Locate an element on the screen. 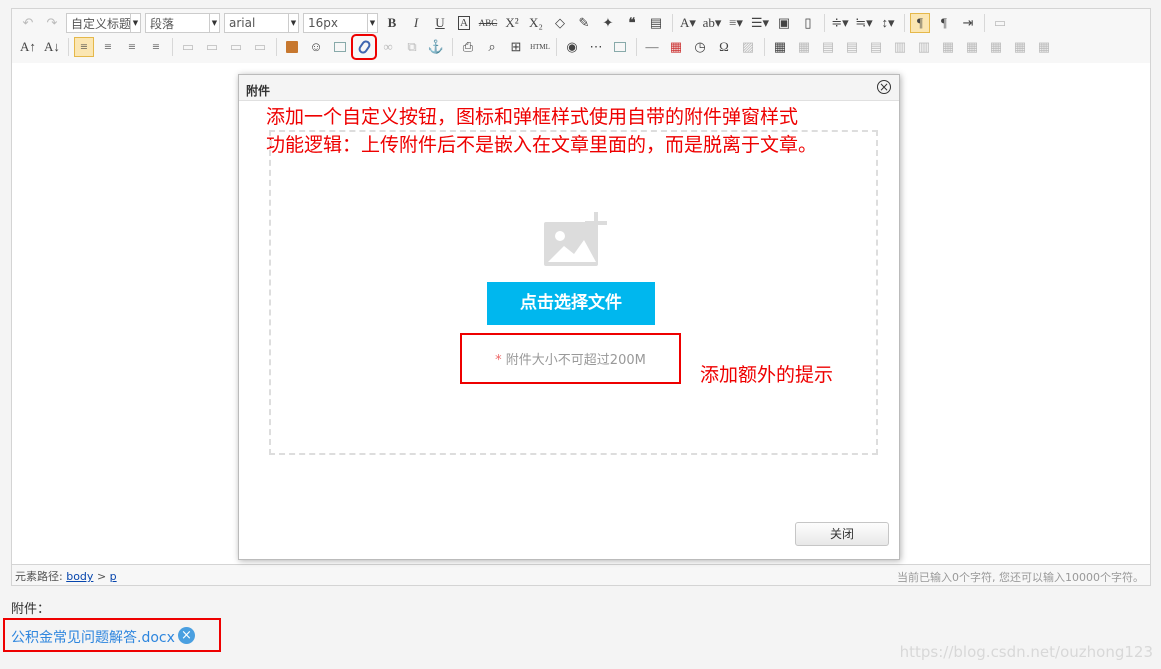 The width and height of the screenshot is (1161, 669). print-icon: ⎙ is located at coordinates (468, 47).